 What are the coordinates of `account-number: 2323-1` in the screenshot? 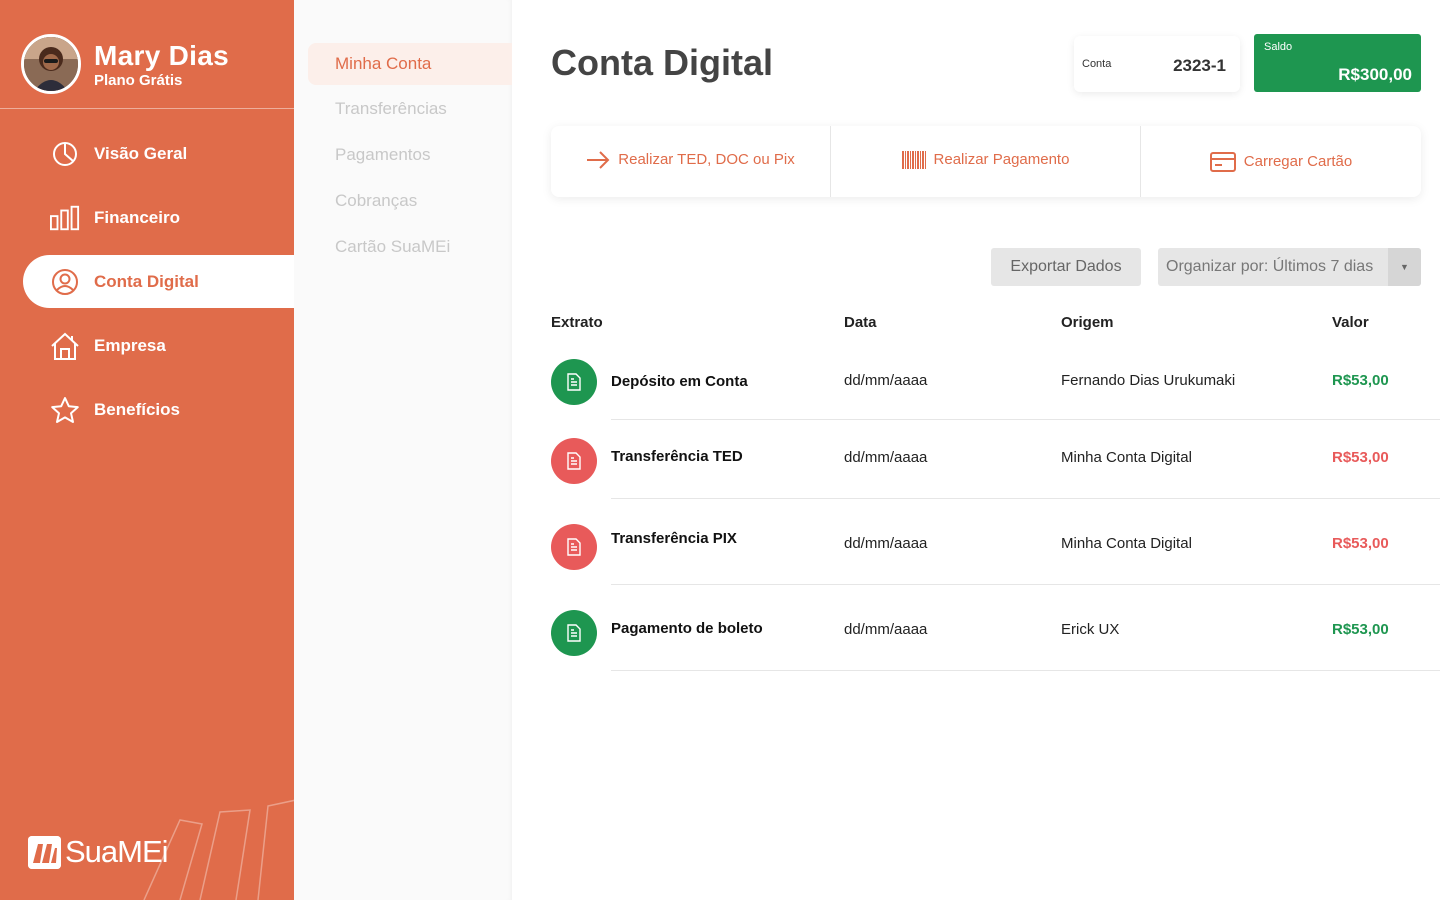 It's located at (1199, 65).